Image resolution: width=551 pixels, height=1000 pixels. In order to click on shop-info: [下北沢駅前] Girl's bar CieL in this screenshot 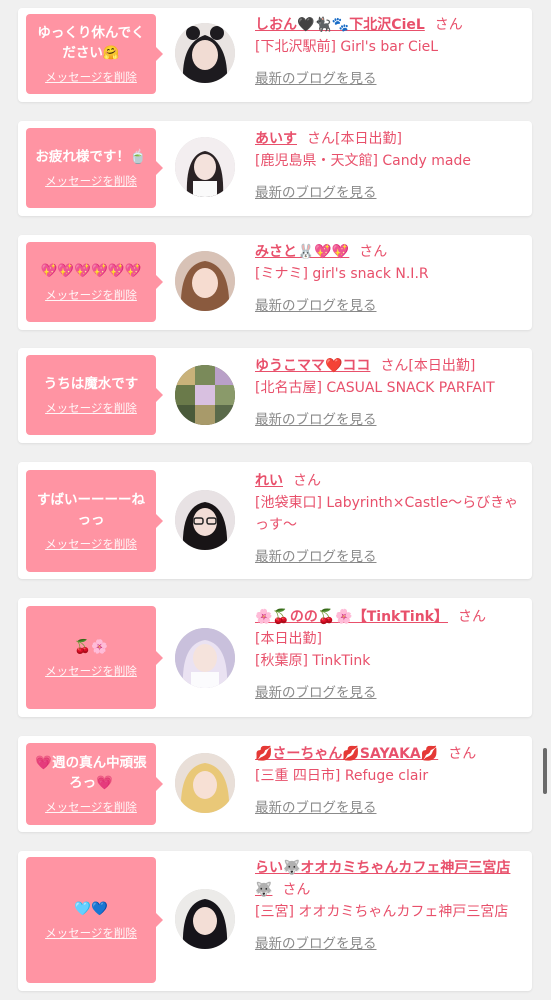, I will do `click(347, 47)`.